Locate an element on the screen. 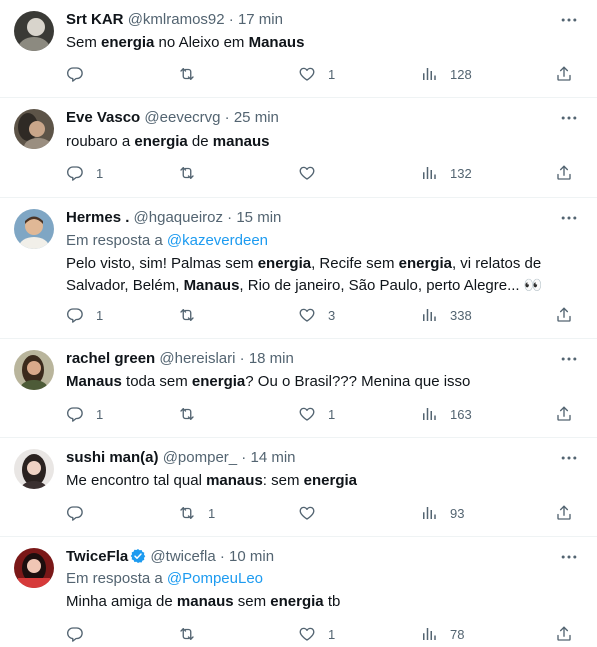  highlighted-term: energia is located at coordinates (297, 601).